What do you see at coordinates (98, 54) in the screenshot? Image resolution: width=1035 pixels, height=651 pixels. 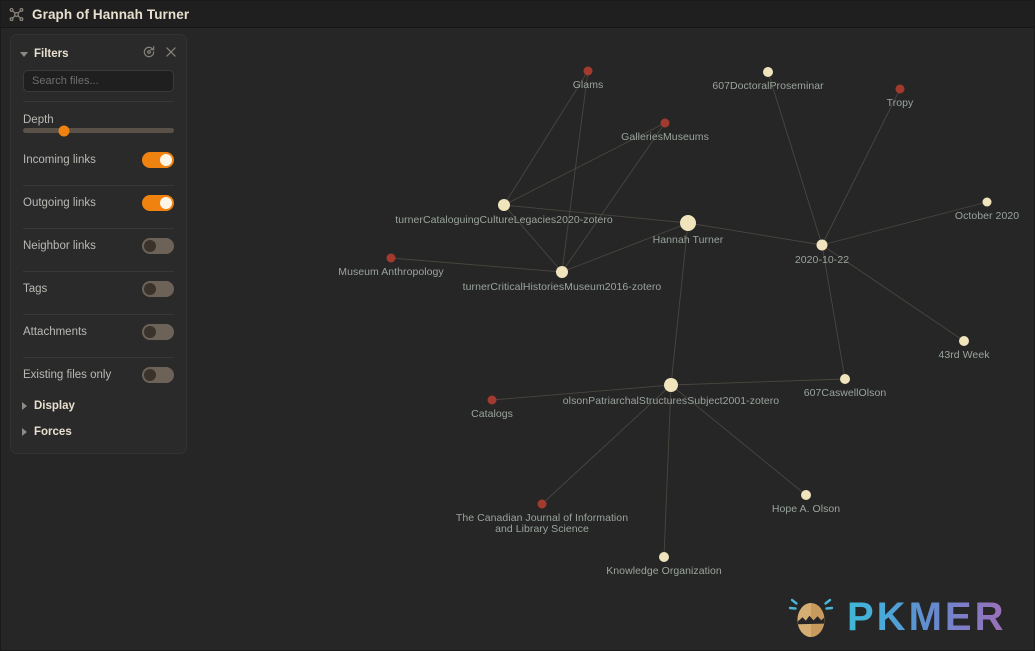 I see `filters-section-header: Filters` at bounding box center [98, 54].